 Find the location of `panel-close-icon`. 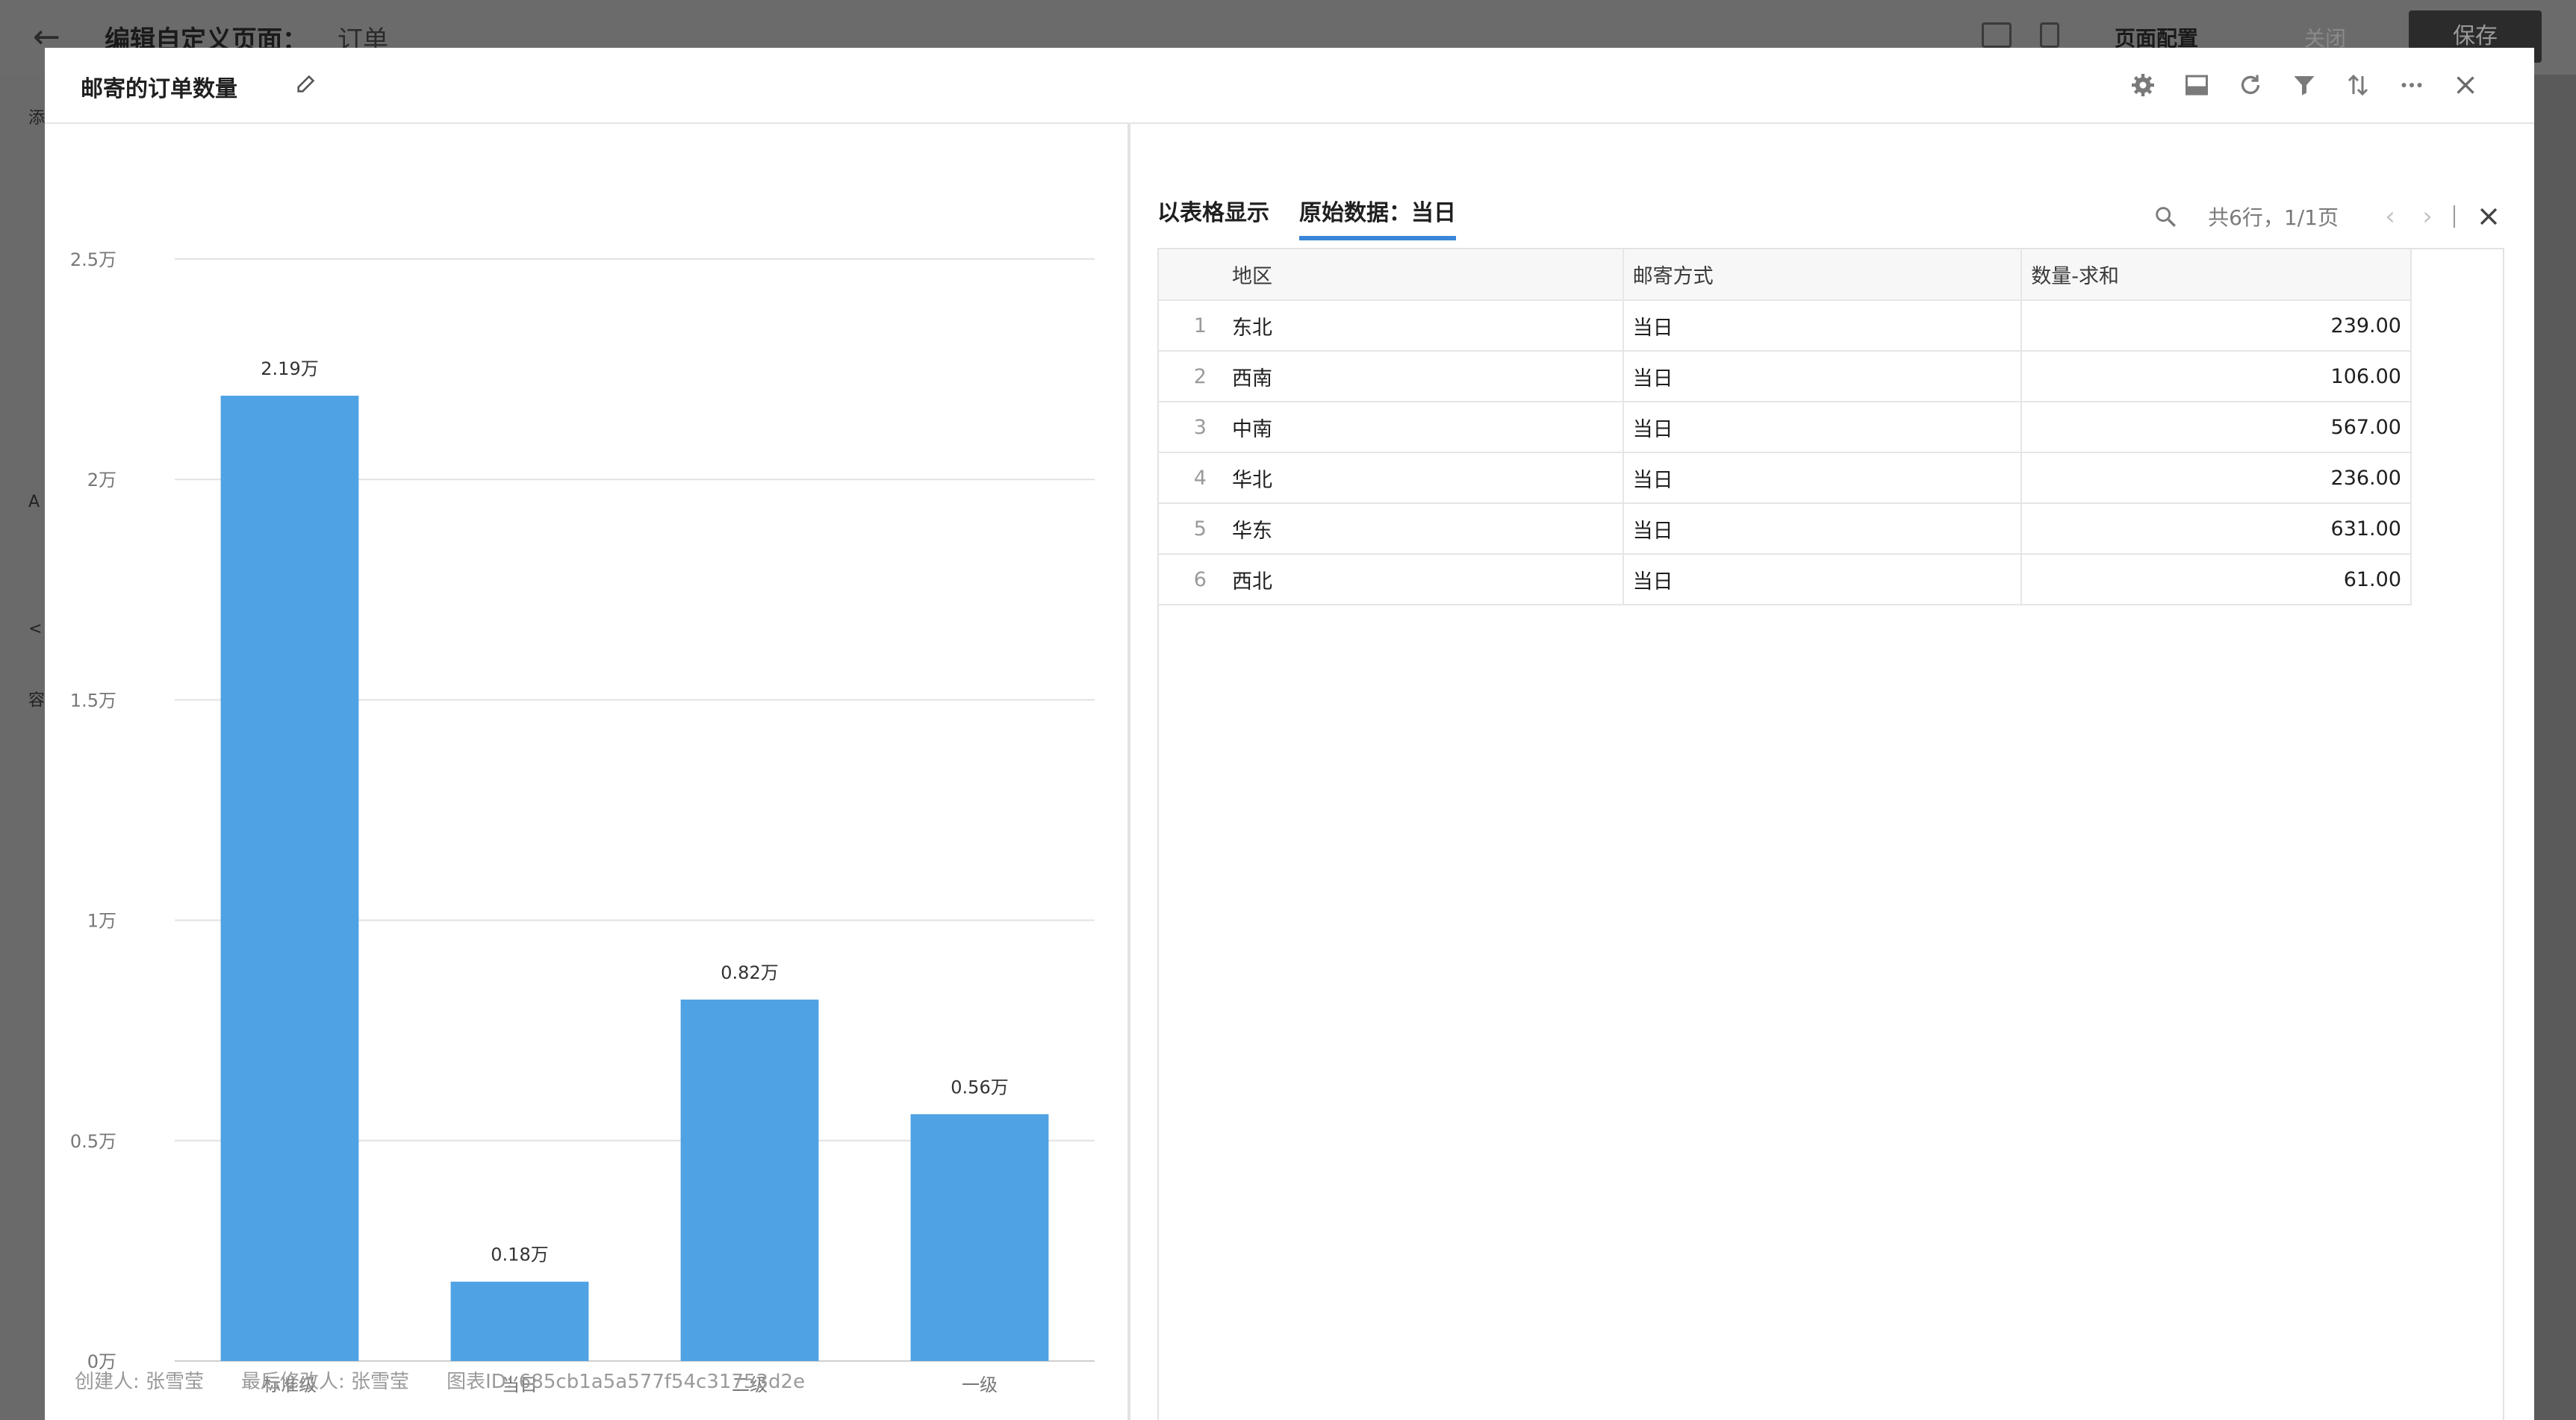

panel-close-icon is located at coordinates (2488, 216).